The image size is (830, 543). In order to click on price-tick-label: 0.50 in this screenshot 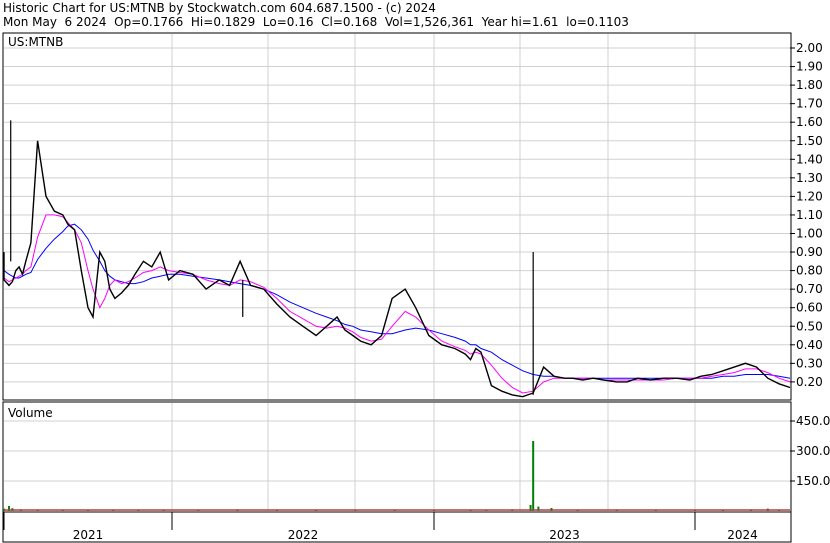, I will do `click(809, 326)`.